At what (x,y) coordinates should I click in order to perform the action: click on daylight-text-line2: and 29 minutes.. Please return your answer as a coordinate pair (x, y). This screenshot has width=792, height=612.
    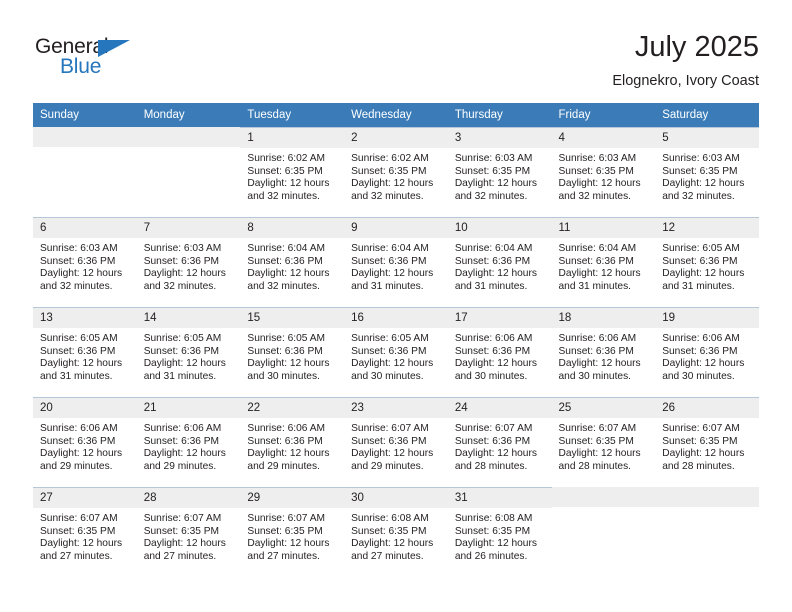
    Looking at the image, I should click on (76, 466).